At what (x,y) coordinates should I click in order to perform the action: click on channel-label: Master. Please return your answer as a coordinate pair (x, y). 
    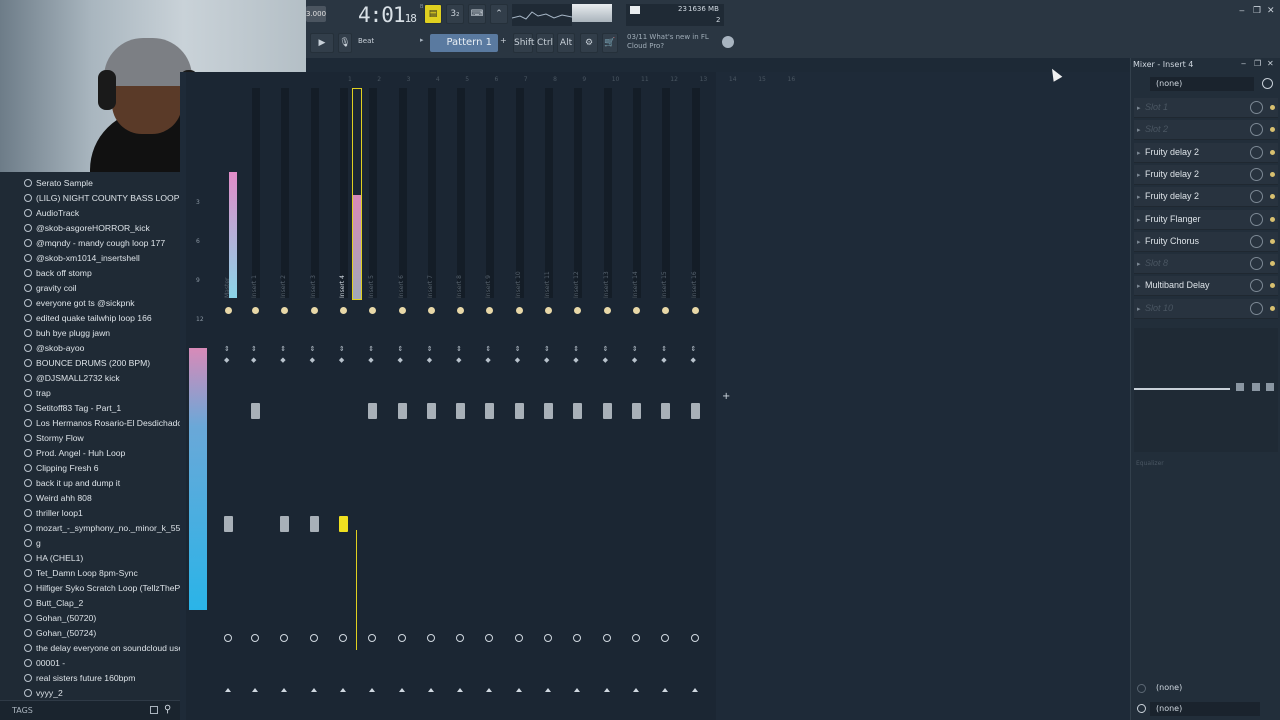
    Looking at the image, I should click on (227, 288).